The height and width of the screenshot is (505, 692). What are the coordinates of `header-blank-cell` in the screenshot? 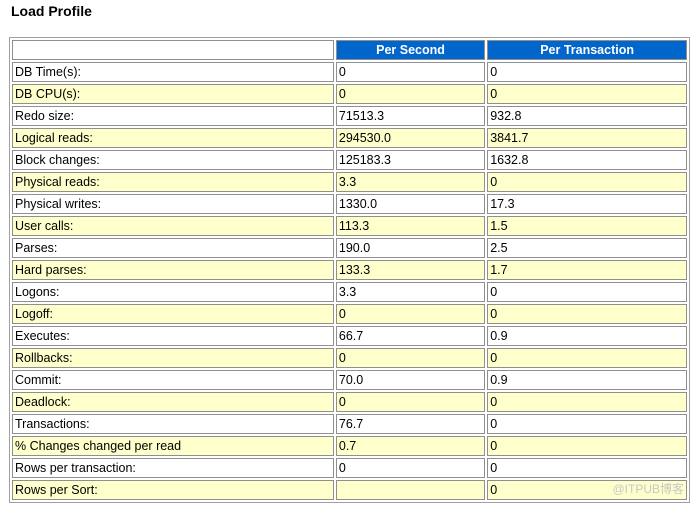 It's located at (173, 50).